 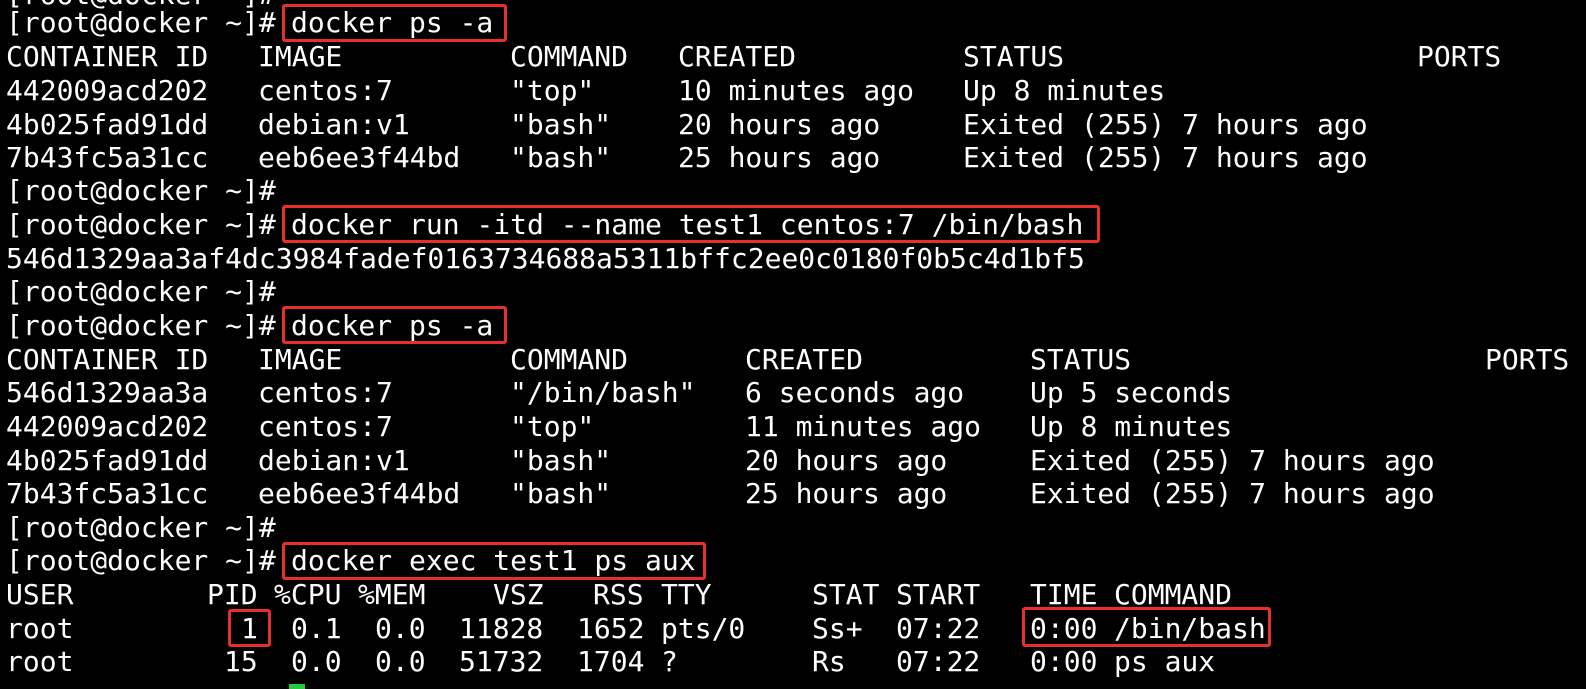 What do you see at coordinates (308, 594) in the screenshot?
I see `column-header: %CPU` at bounding box center [308, 594].